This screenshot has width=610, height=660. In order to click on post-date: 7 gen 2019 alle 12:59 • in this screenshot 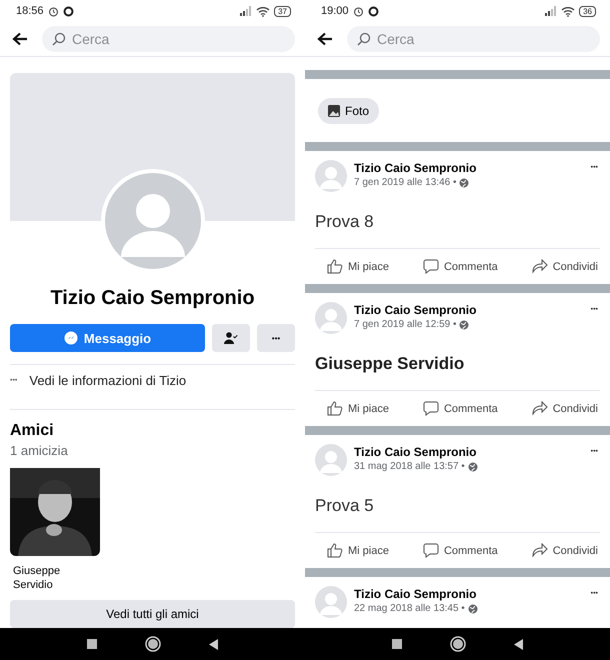, I will do `click(405, 324)`.